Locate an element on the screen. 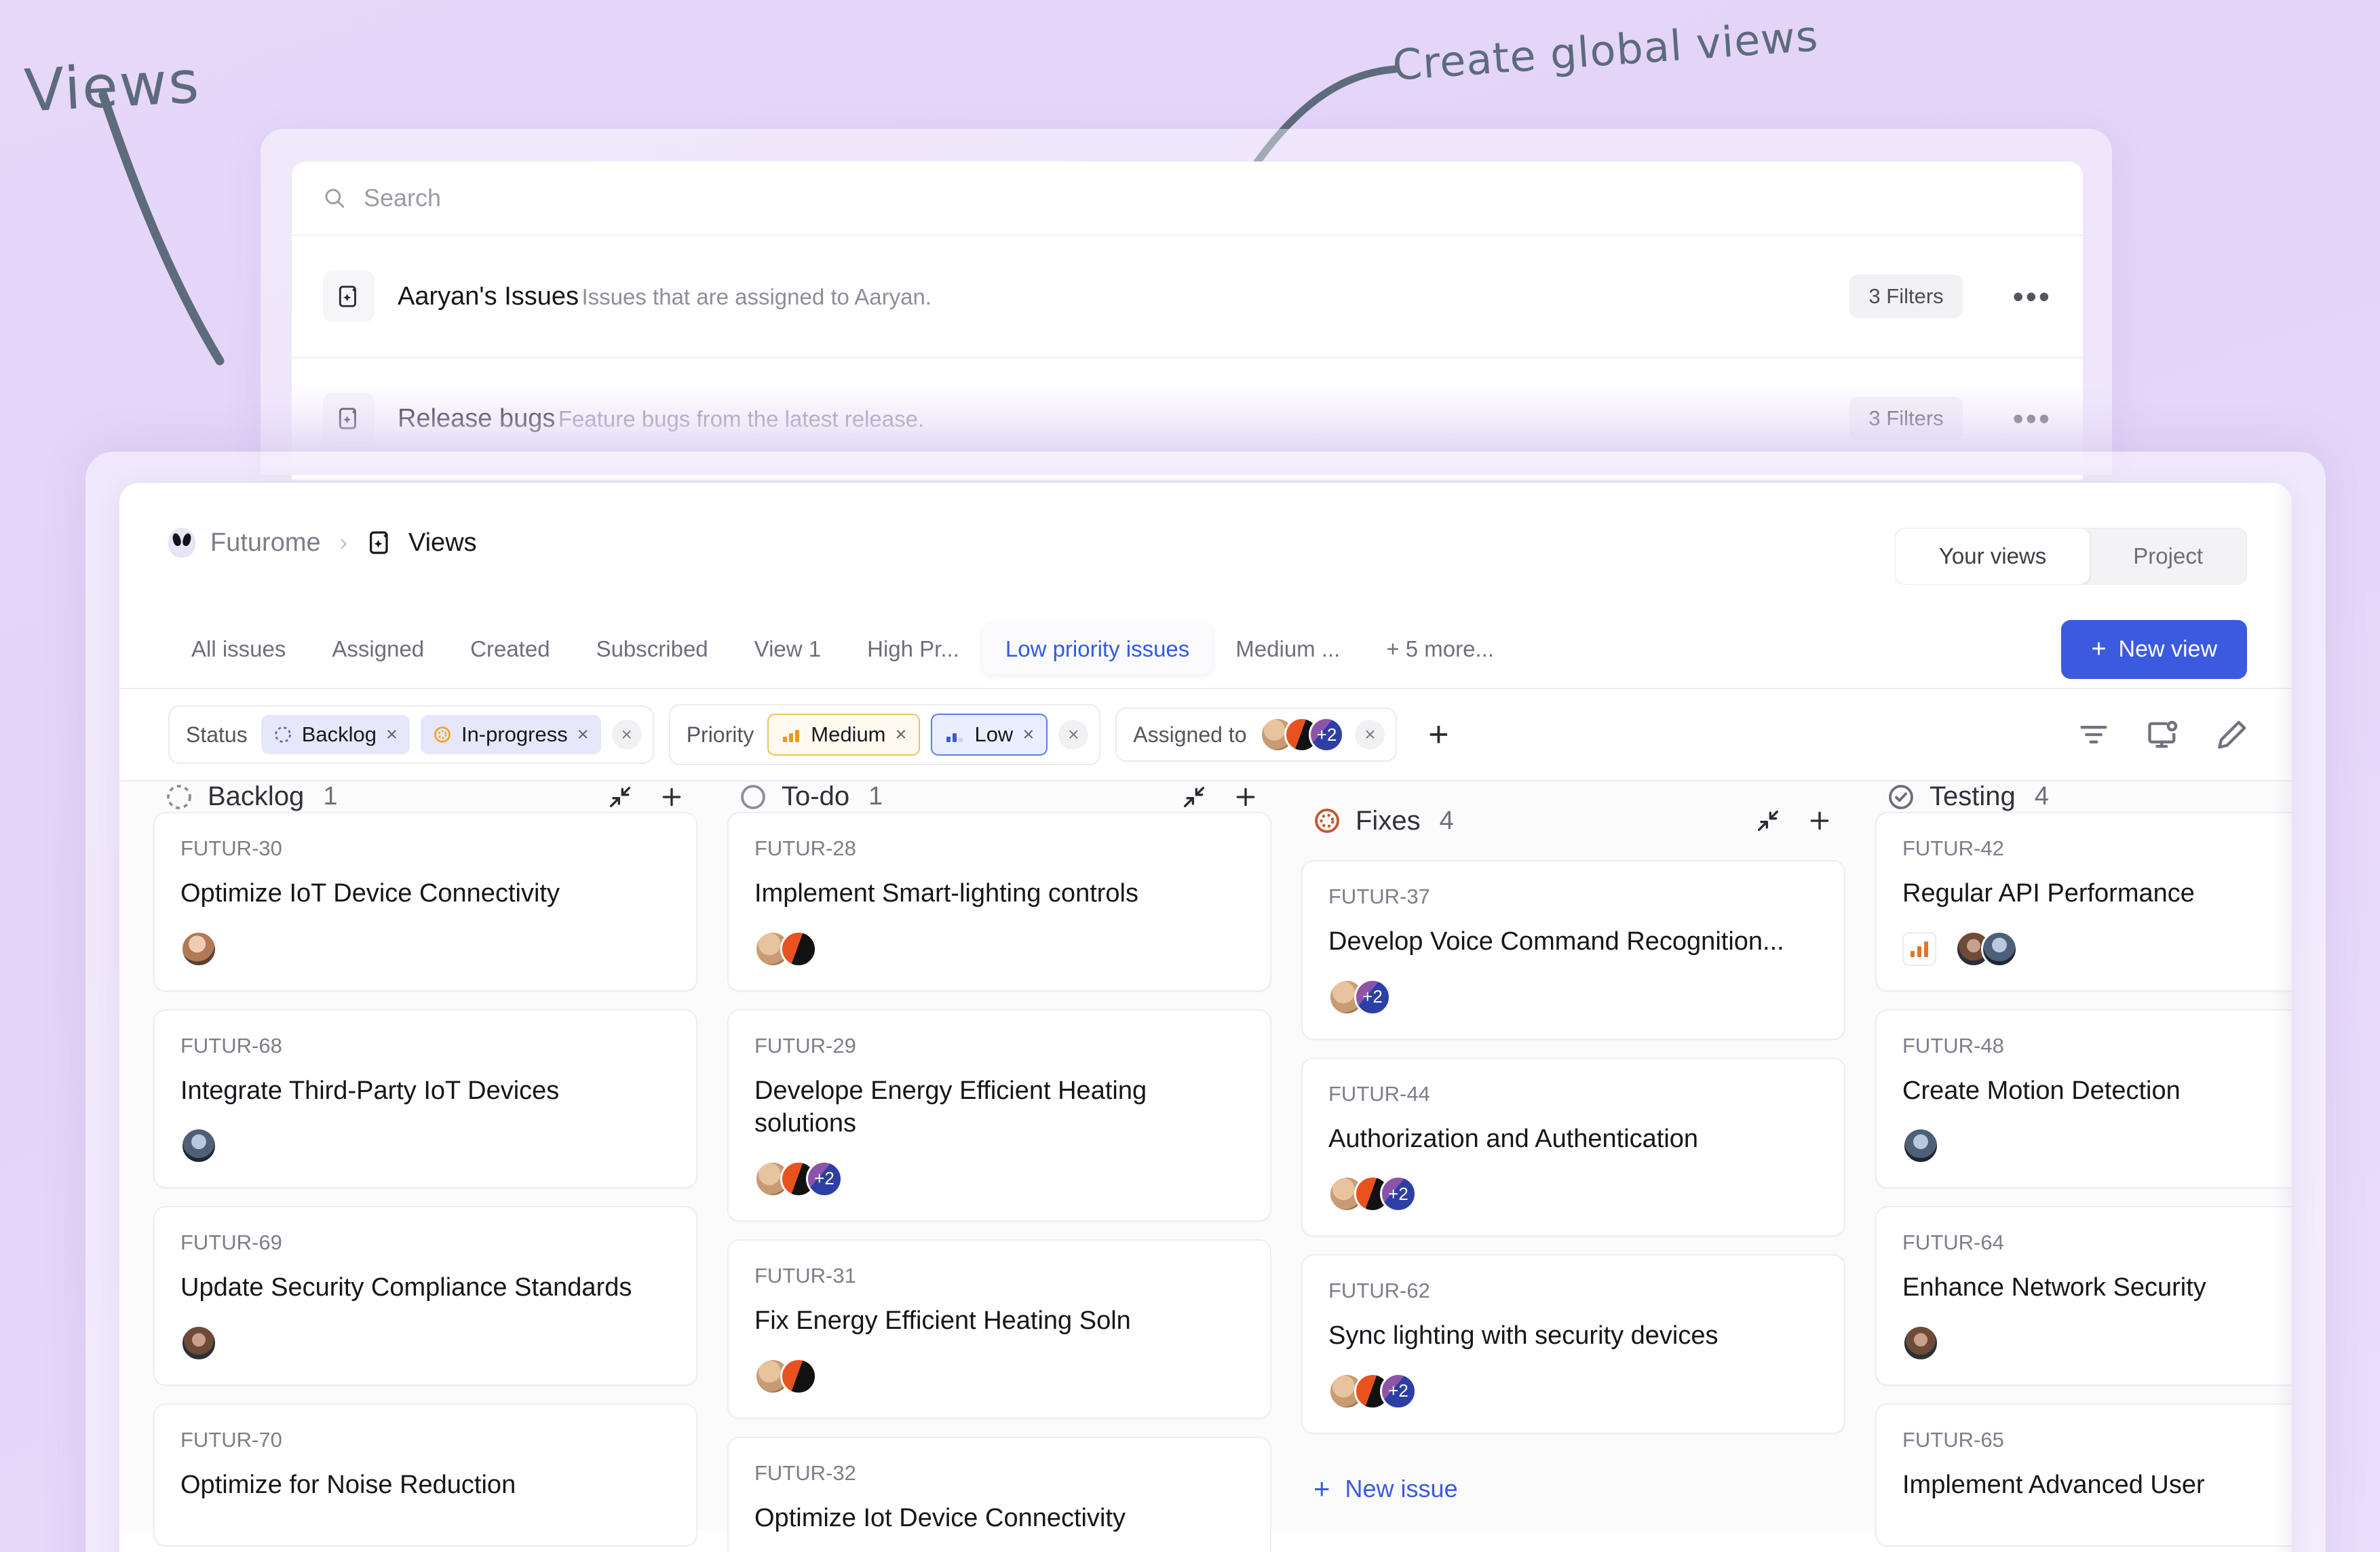 Image resolution: width=2380 pixels, height=1552 pixels. app-header: Futurome › Views Your views Project is located at coordinates (1206, 546).